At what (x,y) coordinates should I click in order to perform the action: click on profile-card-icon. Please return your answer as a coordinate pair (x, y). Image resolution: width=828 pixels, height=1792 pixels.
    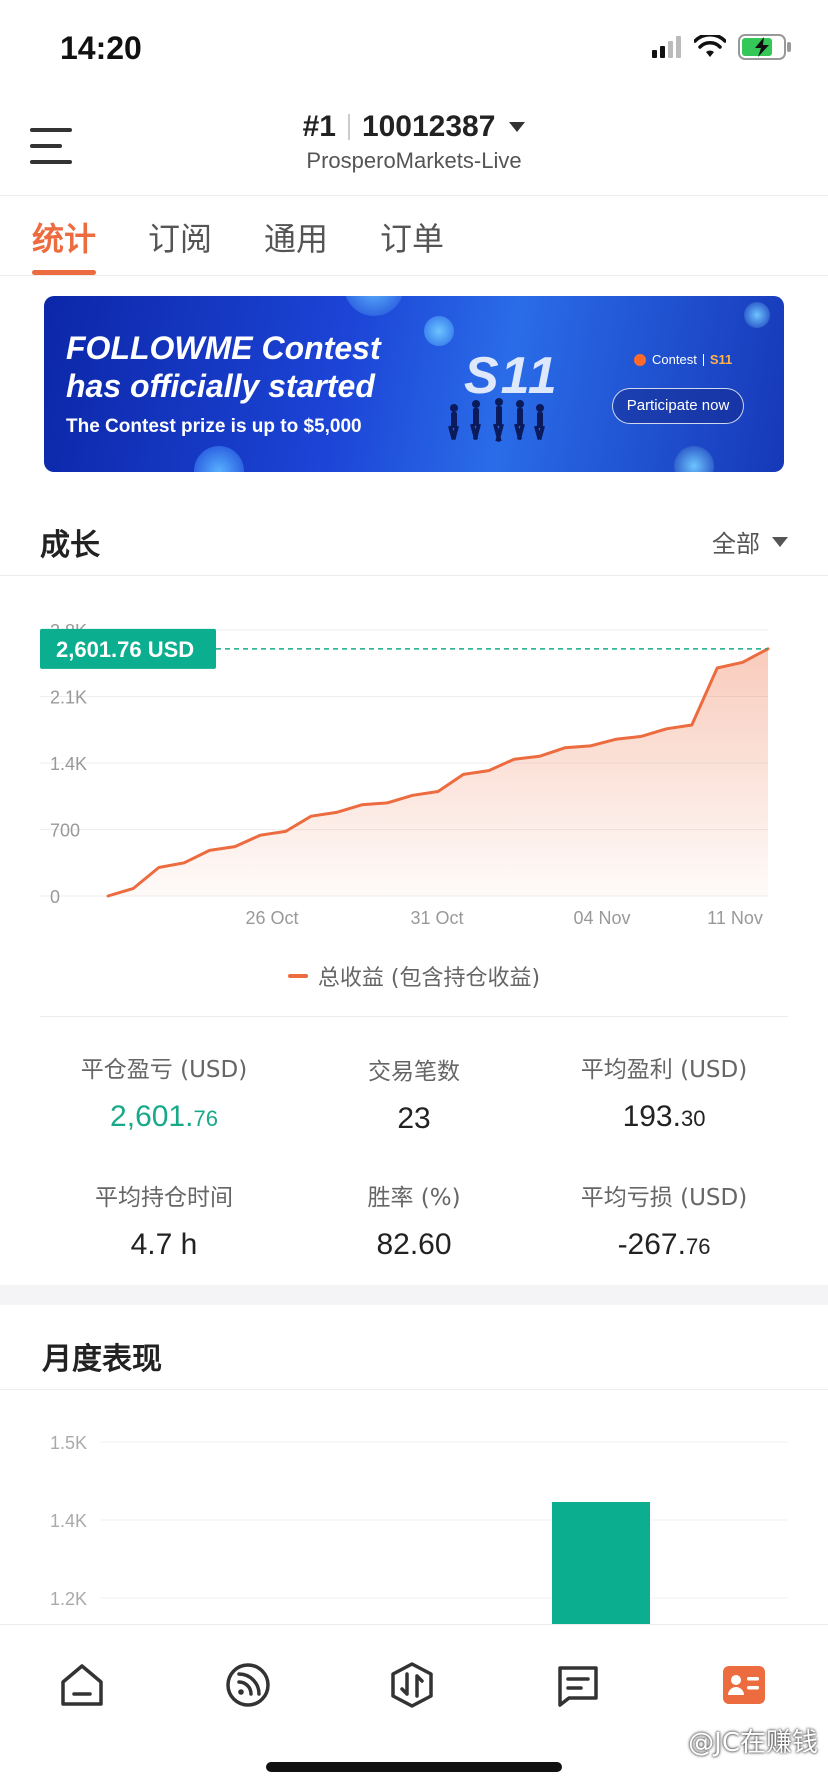
    Looking at the image, I should click on (744, 1685).